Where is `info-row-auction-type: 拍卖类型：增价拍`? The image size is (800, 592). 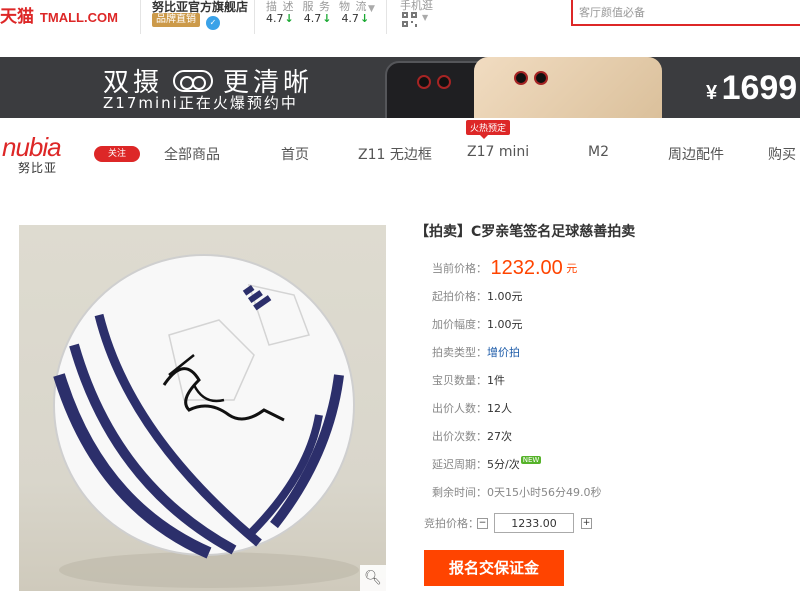
info-row-auction-type: 拍卖类型：增价拍 is located at coordinates (476, 352).